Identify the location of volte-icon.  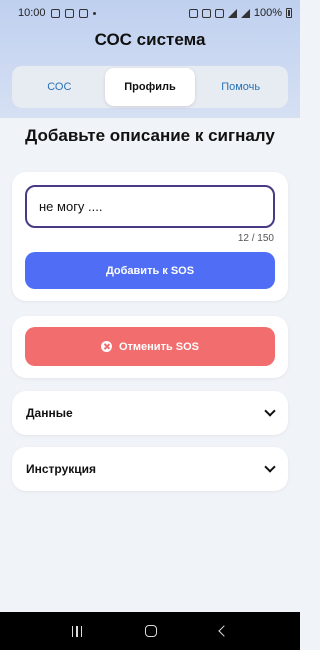
(219, 13).